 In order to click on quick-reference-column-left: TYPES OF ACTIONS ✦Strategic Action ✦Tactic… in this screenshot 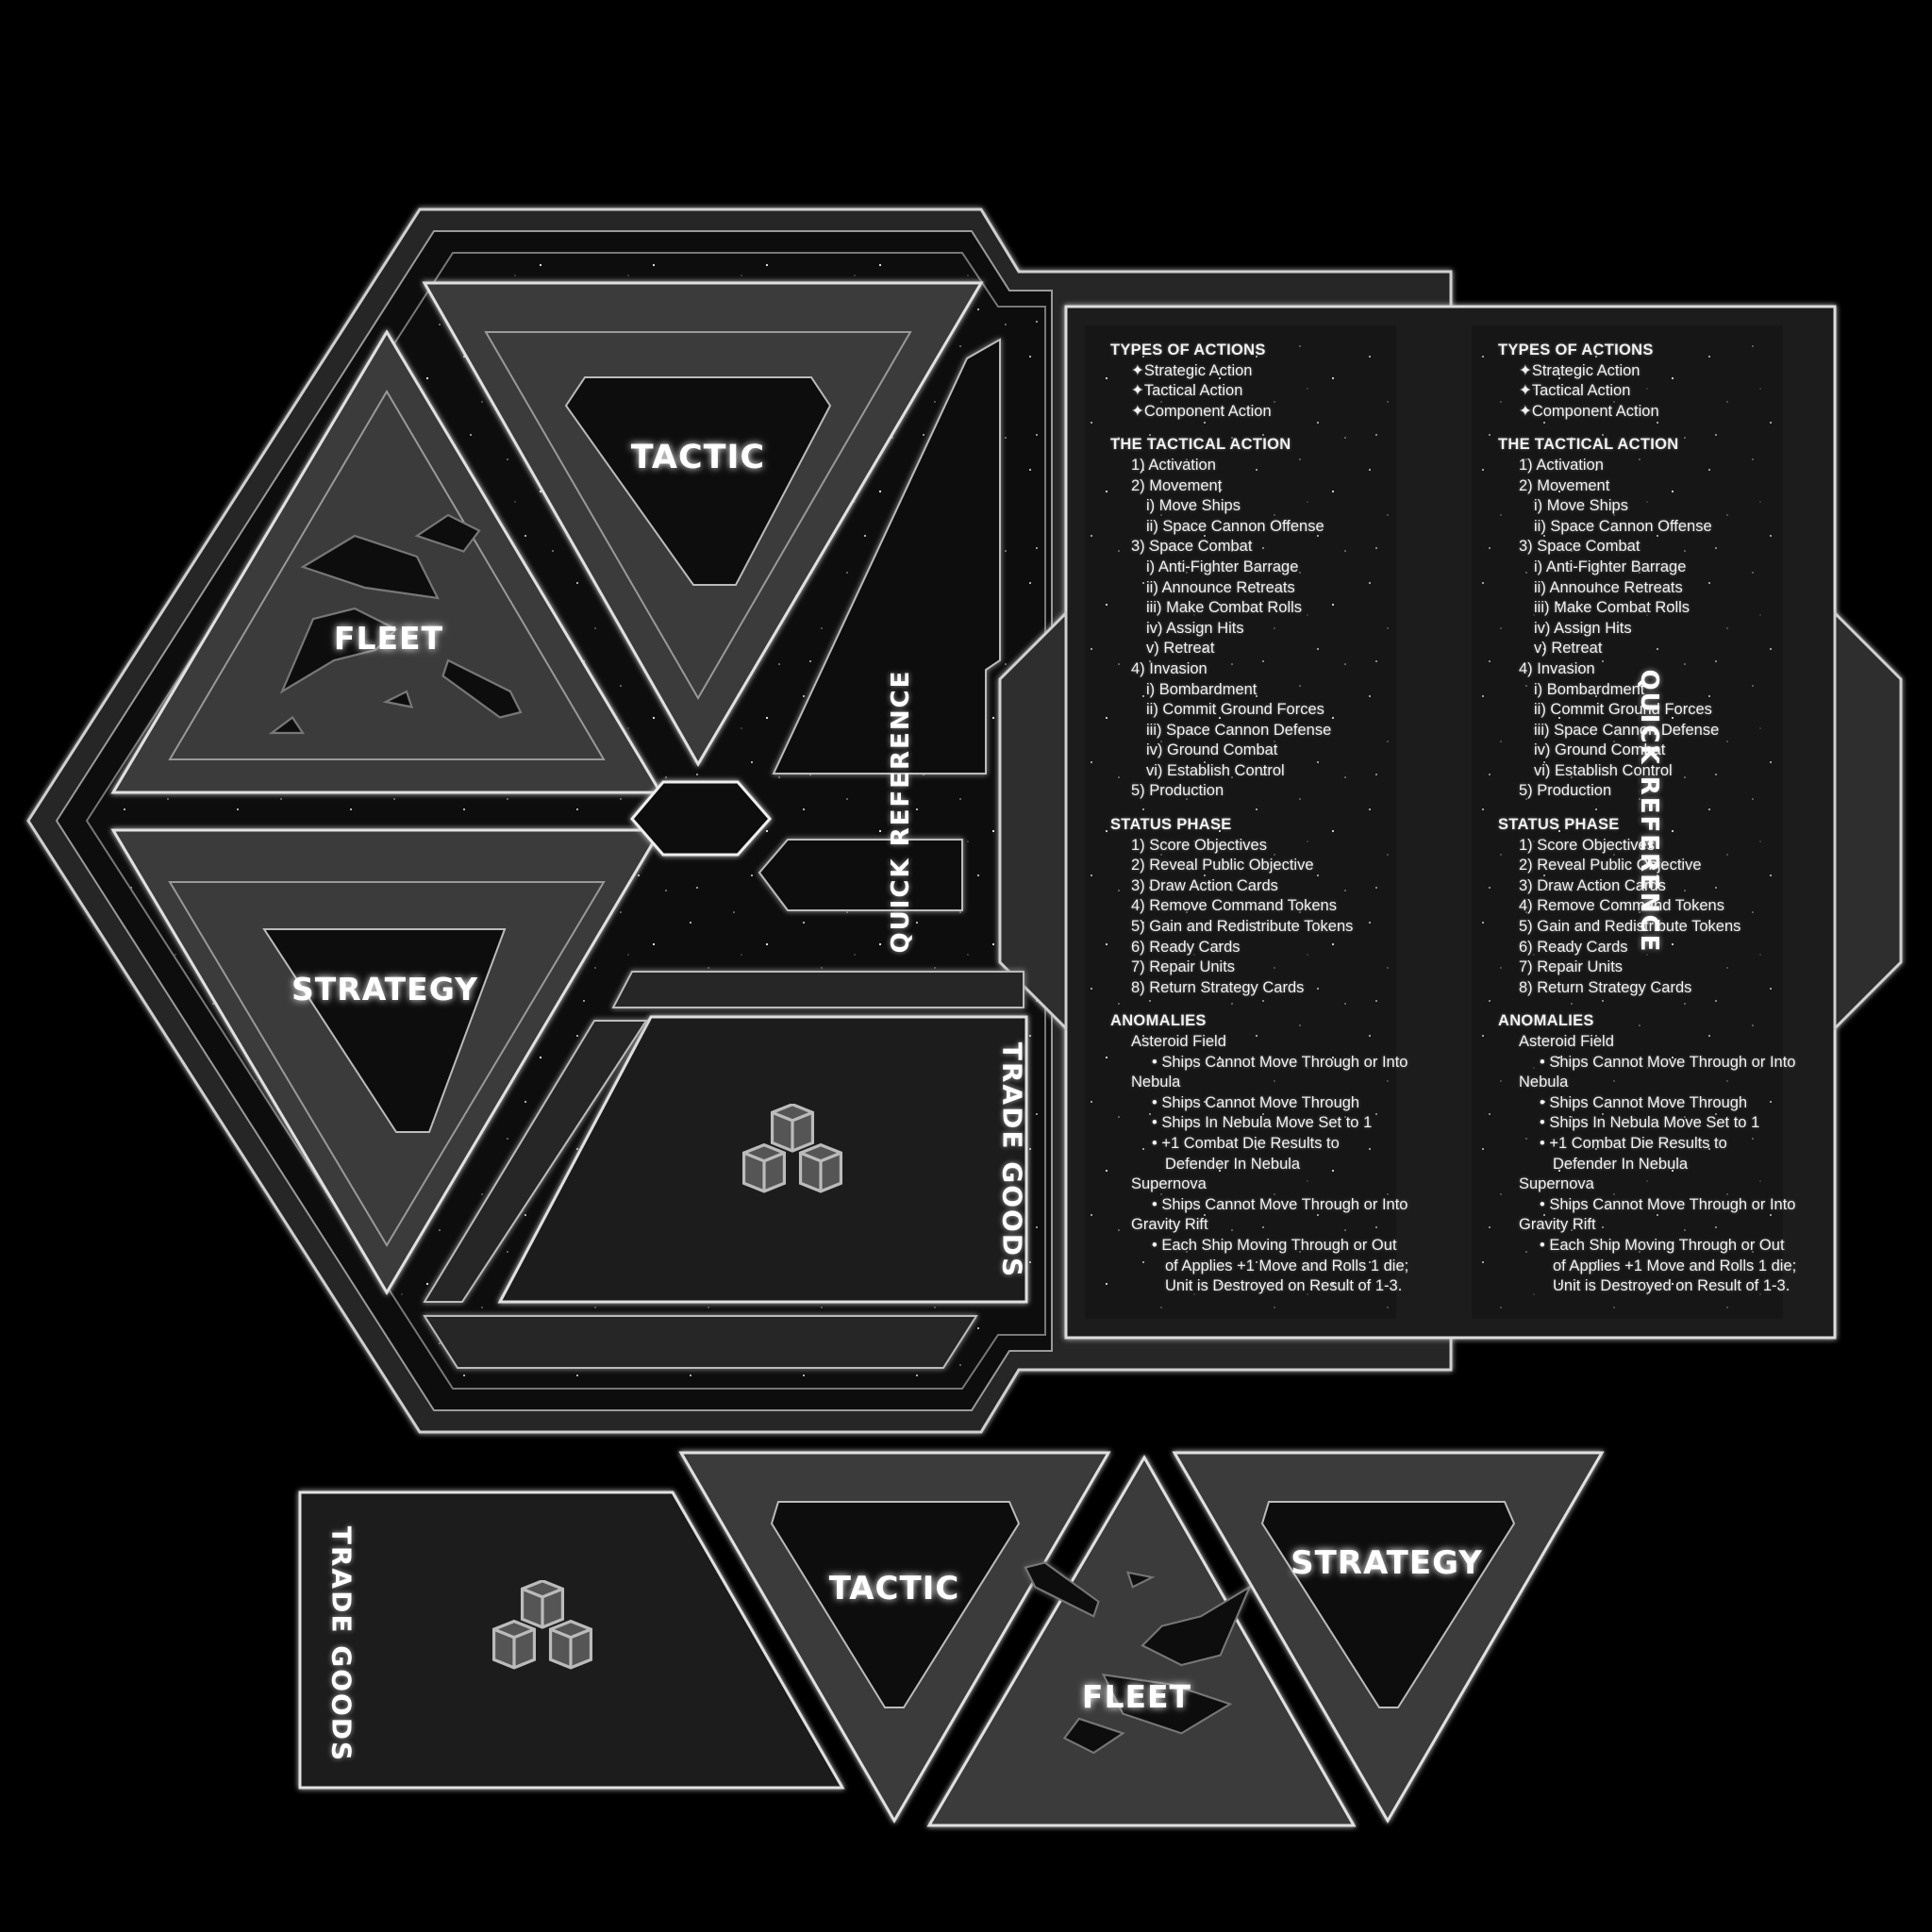, I will do `click(1259, 819)`.